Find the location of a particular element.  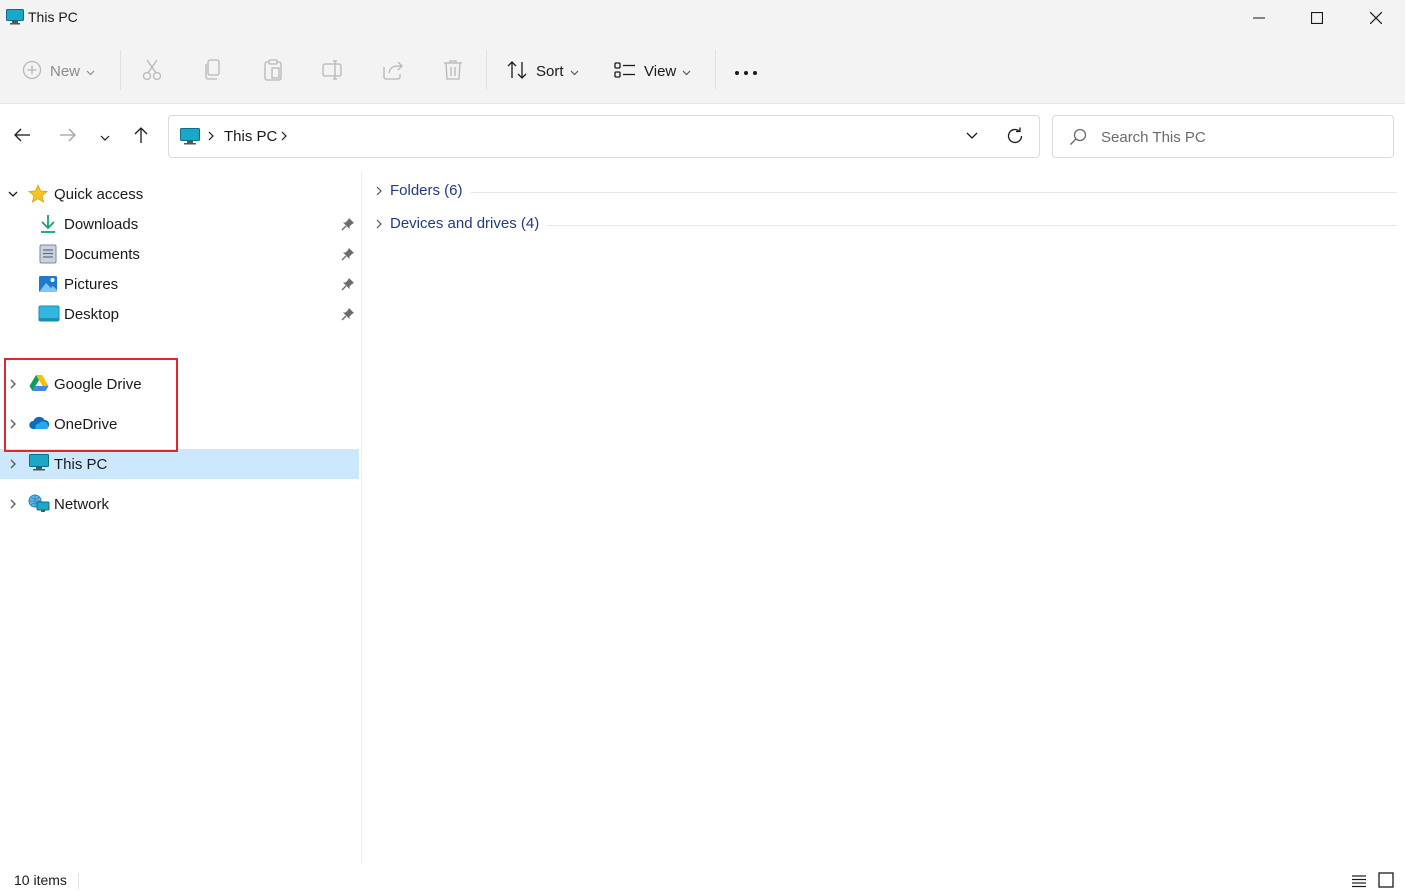

group-header-folders: Folders (6) is located at coordinates (884, 191).